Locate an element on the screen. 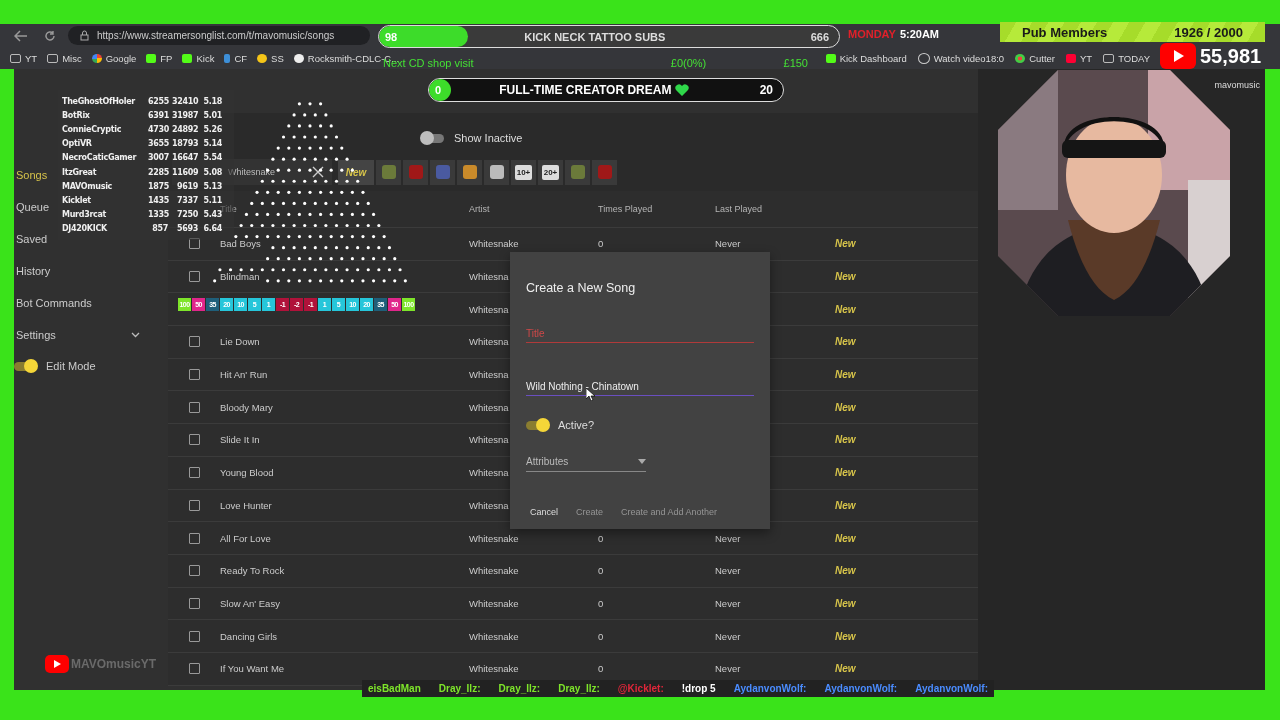  artist-field: Wild Nothing - Chinatown is located at coordinates (640, 385).